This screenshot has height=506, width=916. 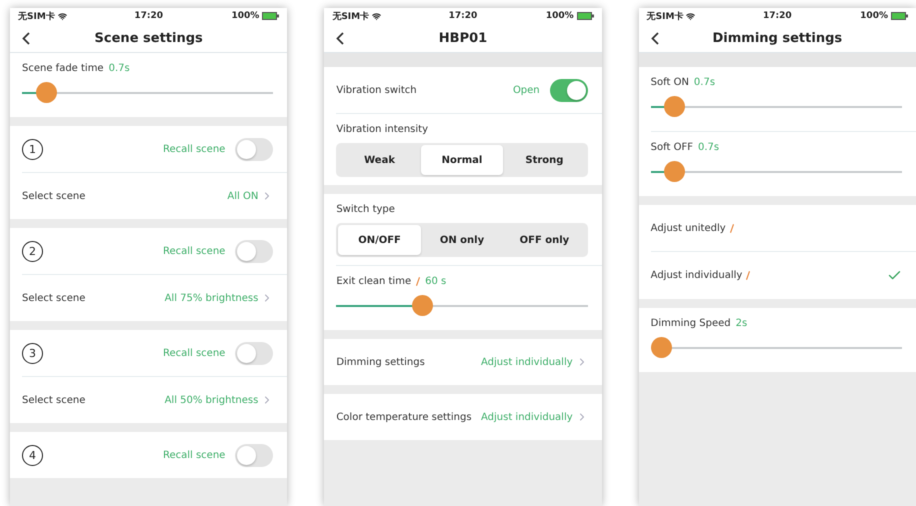 I want to click on setting-label: Color temperature settings, so click(x=404, y=417).